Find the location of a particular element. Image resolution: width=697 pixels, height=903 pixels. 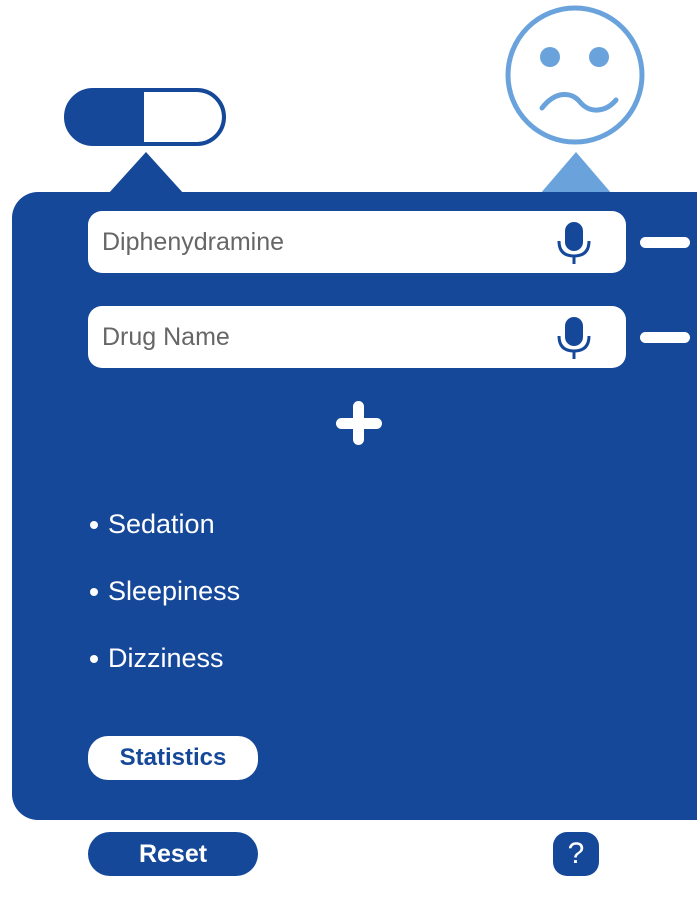

sad-face-icon is located at coordinates (575, 75).